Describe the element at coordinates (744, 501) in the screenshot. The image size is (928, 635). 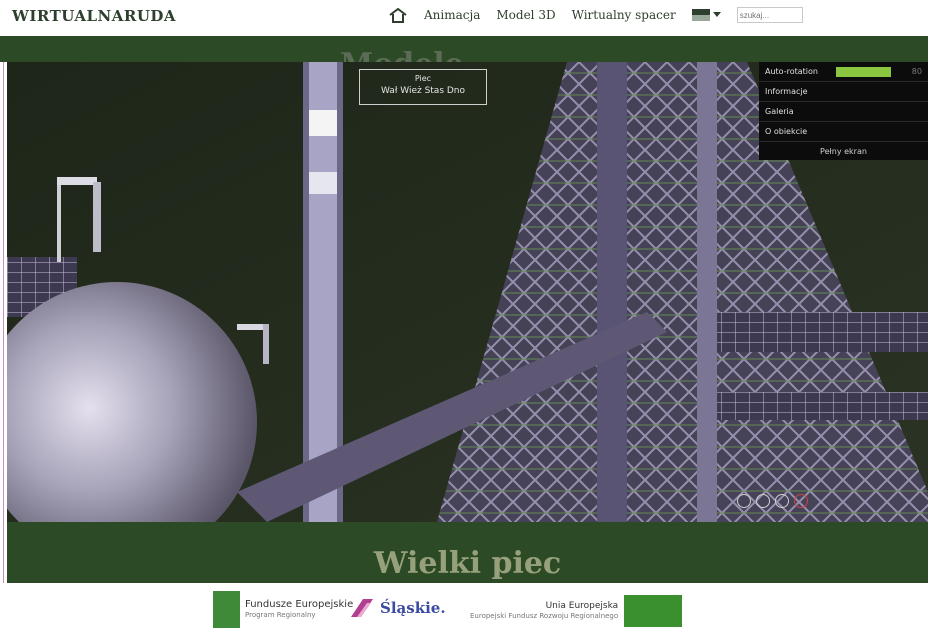
I see `rotate-left-icon` at that location.